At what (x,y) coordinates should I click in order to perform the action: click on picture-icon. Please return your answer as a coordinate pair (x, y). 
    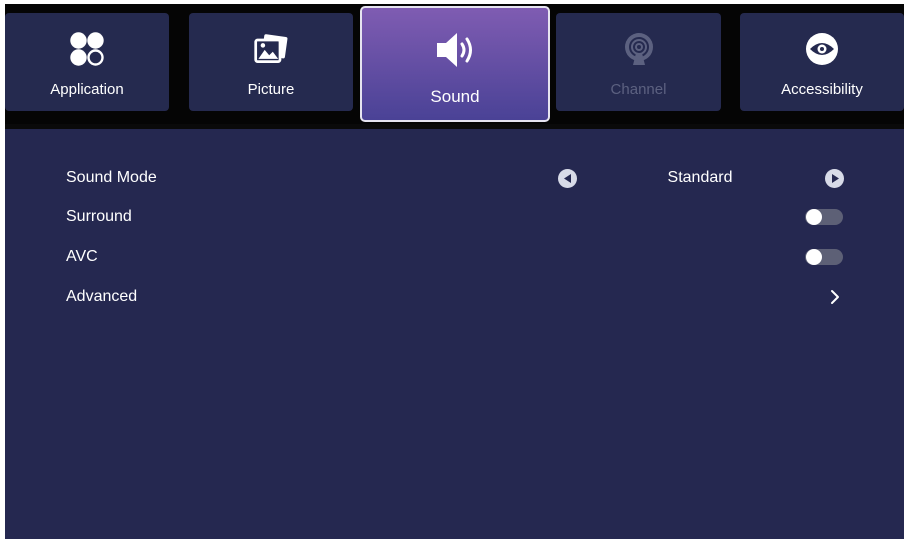
    Looking at the image, I should click on (271, 48).